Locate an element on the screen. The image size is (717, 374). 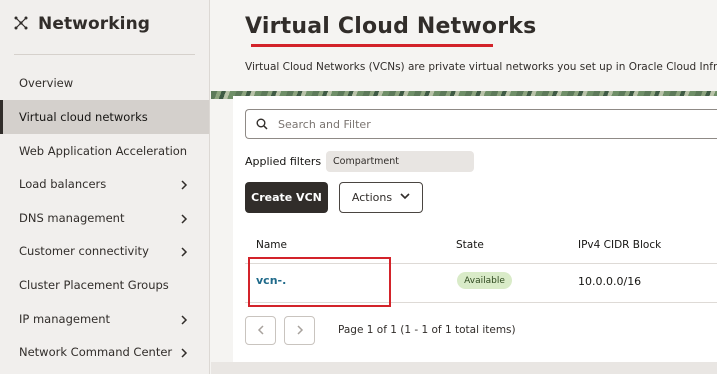
sidebar-header: Networking is located at coordinates (82, 24).